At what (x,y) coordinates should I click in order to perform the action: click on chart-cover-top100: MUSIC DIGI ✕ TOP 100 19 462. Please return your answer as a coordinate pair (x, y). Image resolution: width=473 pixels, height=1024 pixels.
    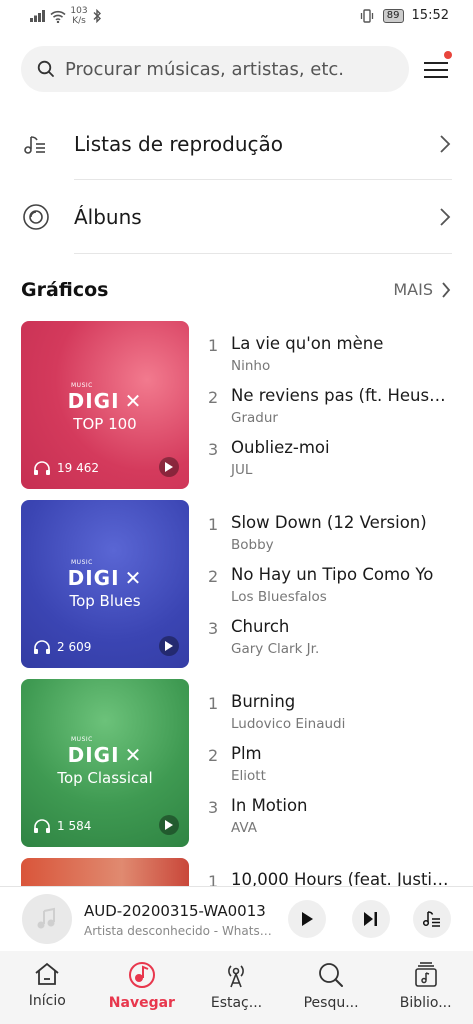
    Looking at the image, I should click on (105, 405).